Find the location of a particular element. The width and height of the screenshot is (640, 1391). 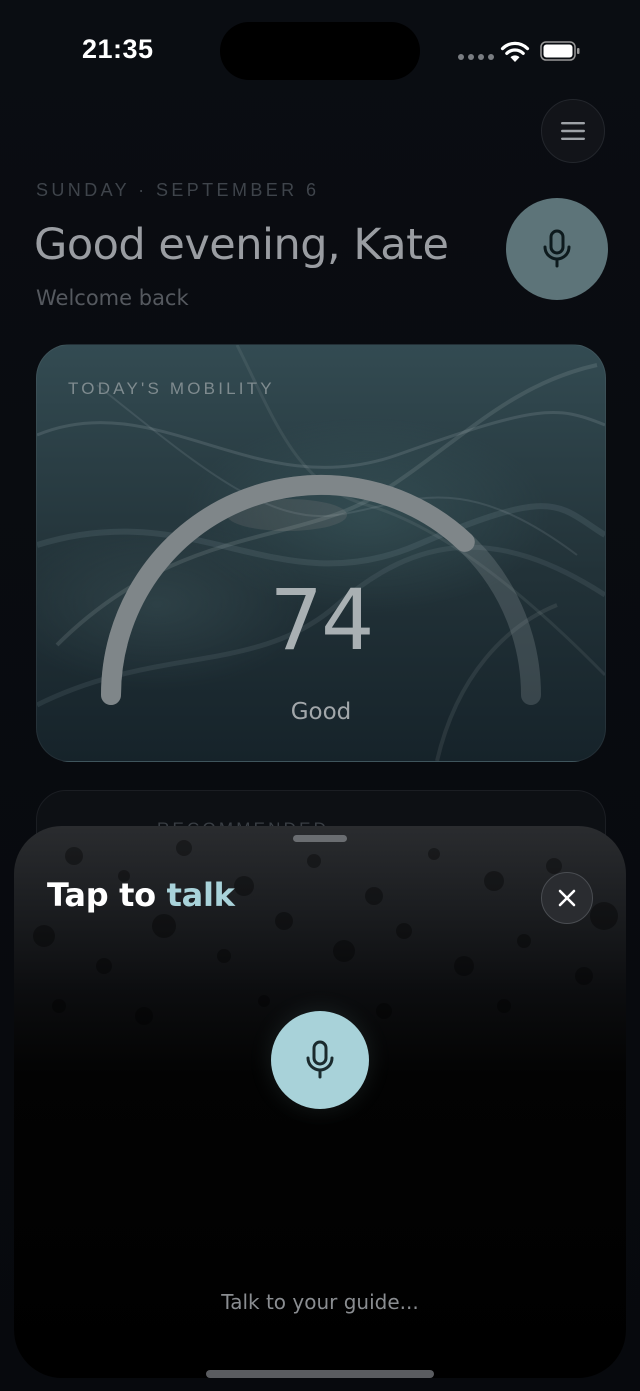

cellular-signal-icon is located at coordinates (476, 57).